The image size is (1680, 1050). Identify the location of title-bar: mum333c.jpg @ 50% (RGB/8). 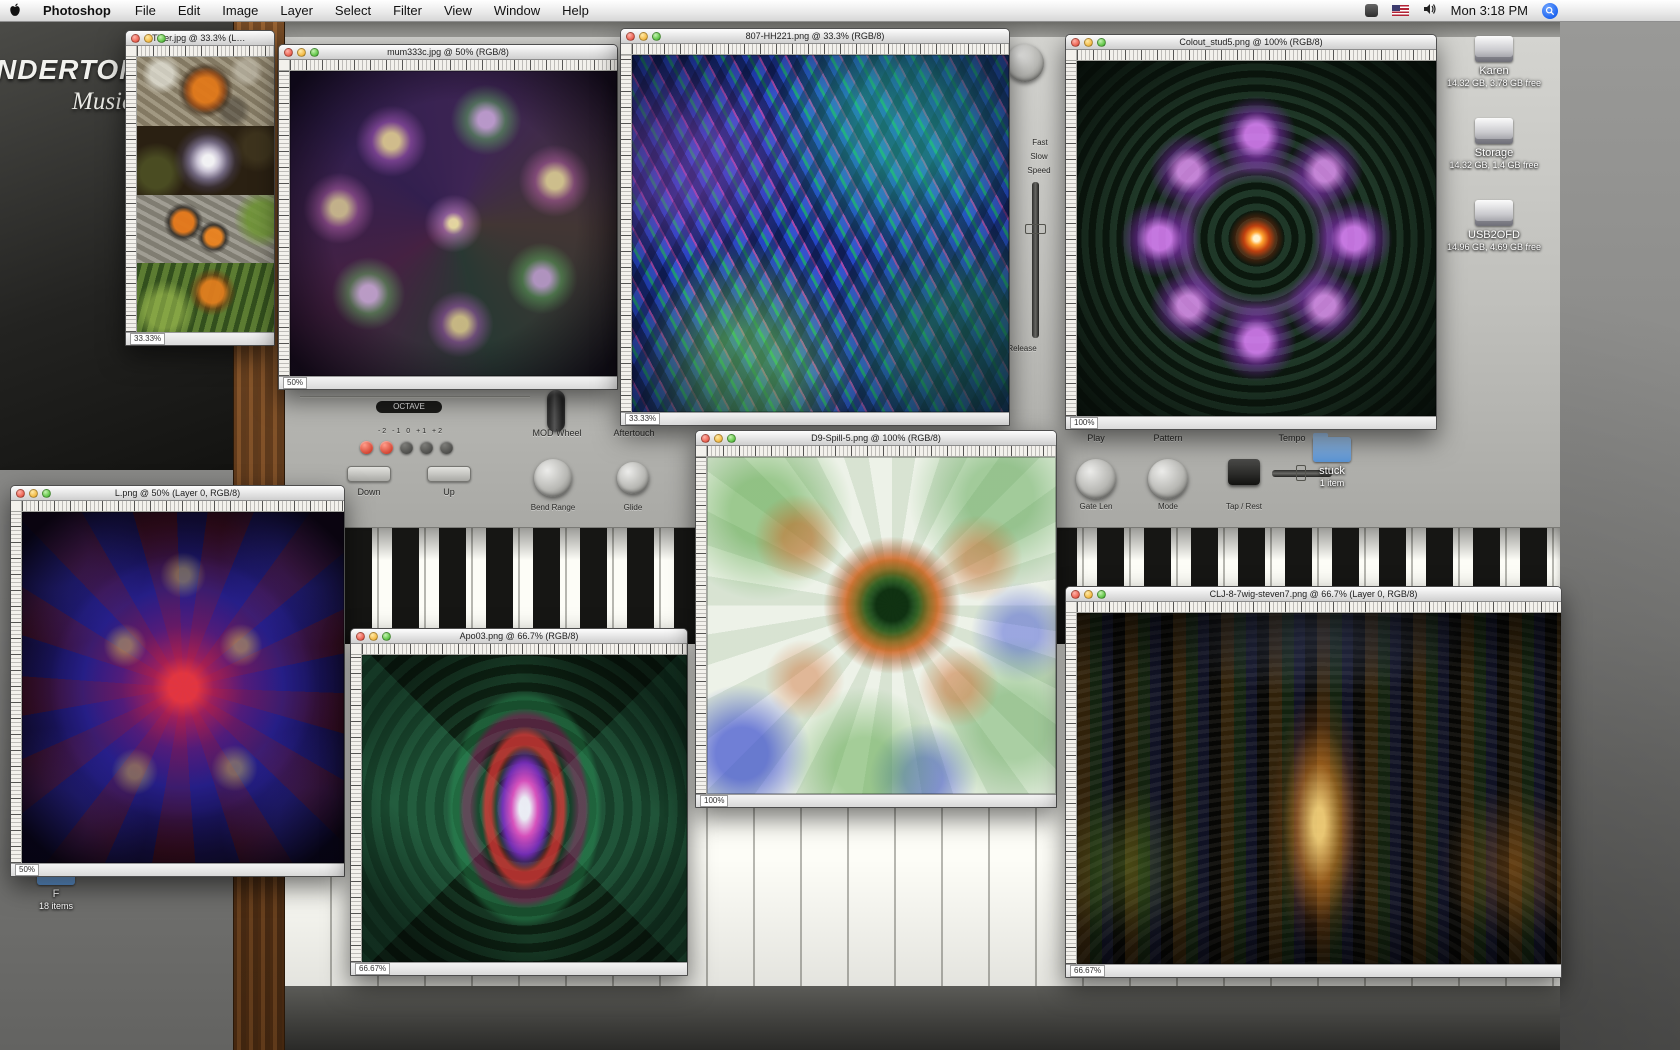
(448, 52).